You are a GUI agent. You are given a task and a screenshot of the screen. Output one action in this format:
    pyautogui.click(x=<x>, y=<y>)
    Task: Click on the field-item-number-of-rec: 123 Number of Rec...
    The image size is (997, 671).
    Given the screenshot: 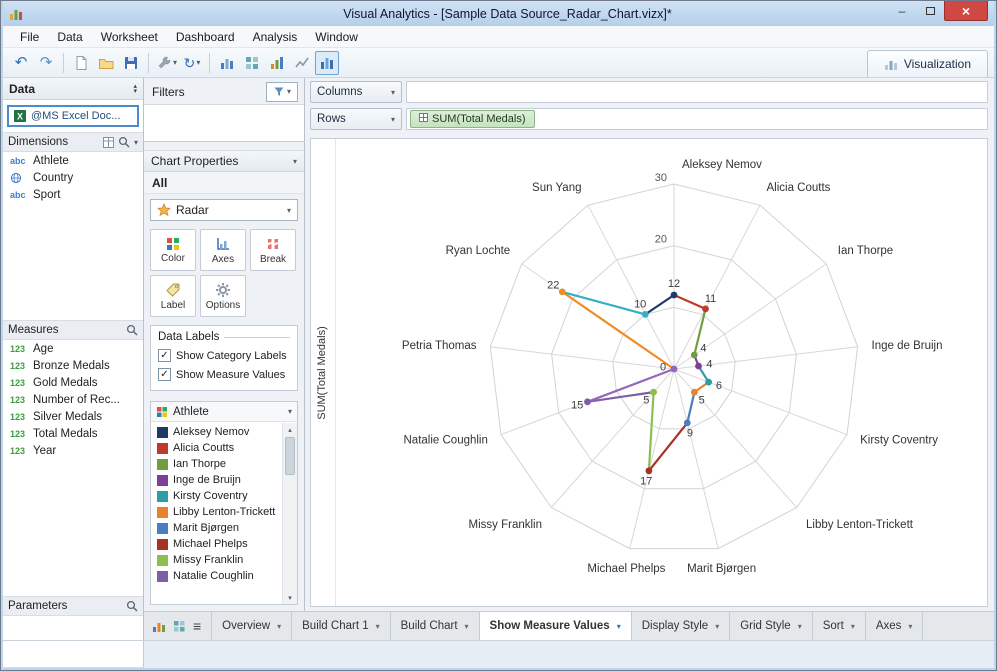 What is the action you would take?
    pyautogui.click(x=73, y=399)
    